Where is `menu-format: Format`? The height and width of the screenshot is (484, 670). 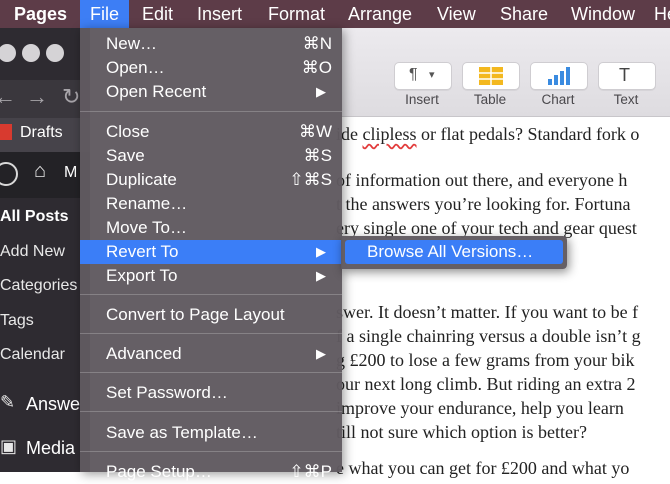 menu-format: Format is located at coordinates (296, 14).